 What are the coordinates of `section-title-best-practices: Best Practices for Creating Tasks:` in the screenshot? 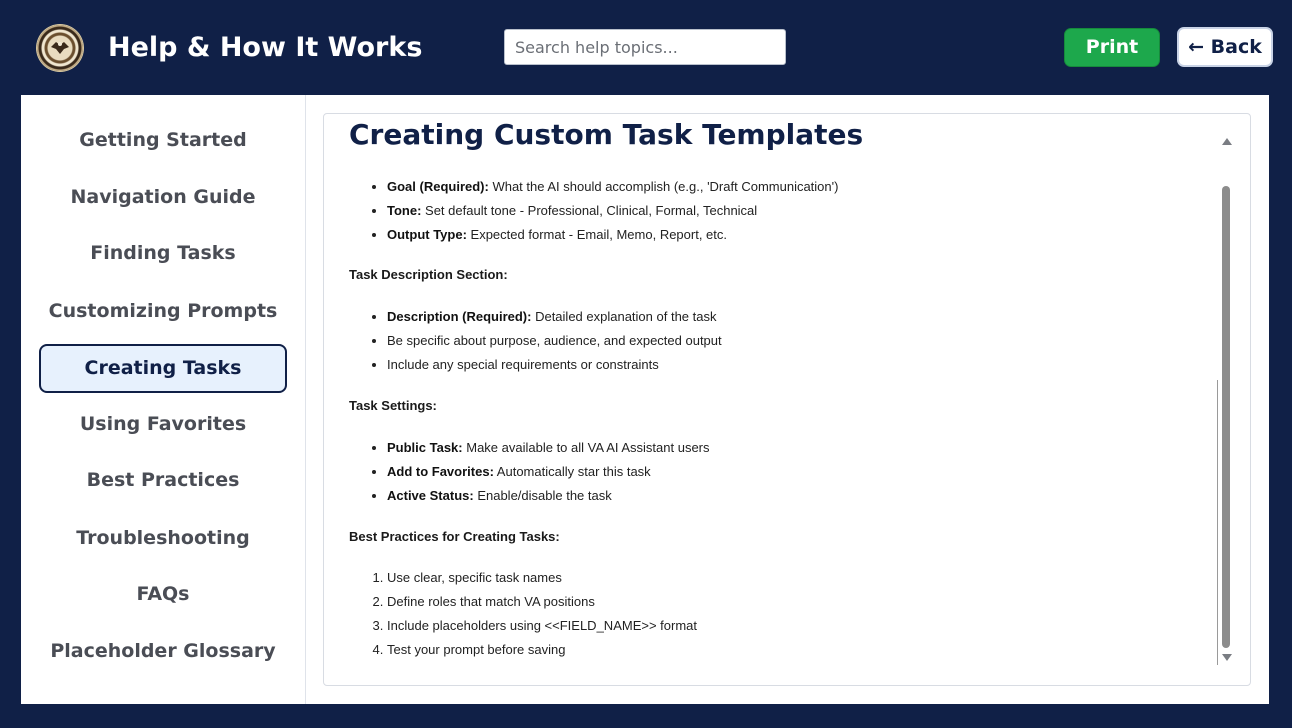 It's located at (454, 536).